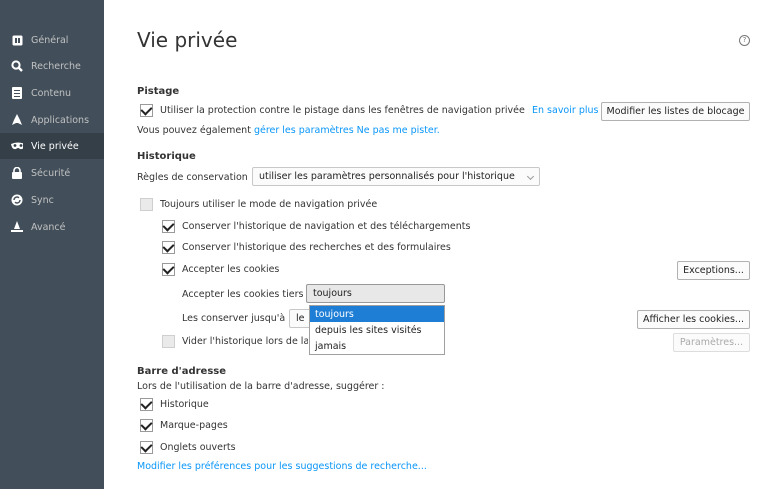 The image size is (775, 489). What do you see at coordinates (237, 318) in the screenshot?
I see `keep-until-label: Les conserver jusqu'à :` at bounding box center [237, 318].